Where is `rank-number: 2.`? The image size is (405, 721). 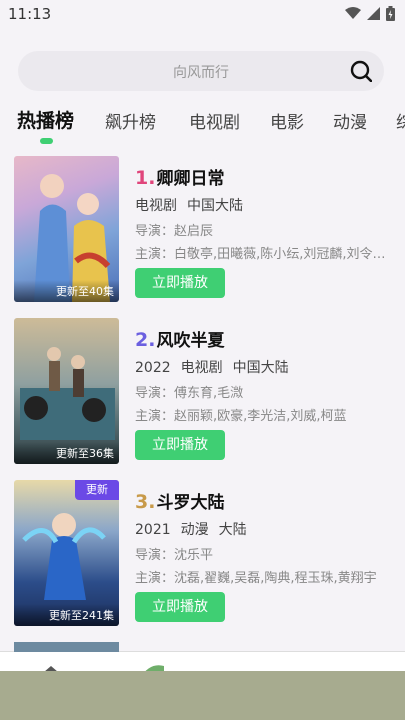
rank-number: 2. is located at coordinates (145, 340).